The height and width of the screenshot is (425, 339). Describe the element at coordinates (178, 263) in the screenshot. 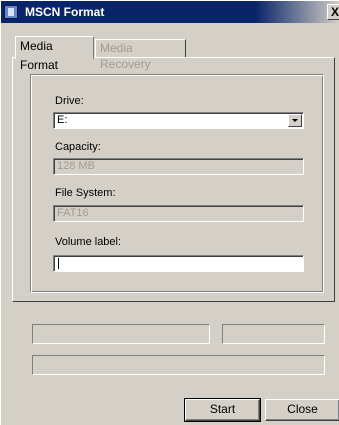

I see `volume-label-input` at that location.